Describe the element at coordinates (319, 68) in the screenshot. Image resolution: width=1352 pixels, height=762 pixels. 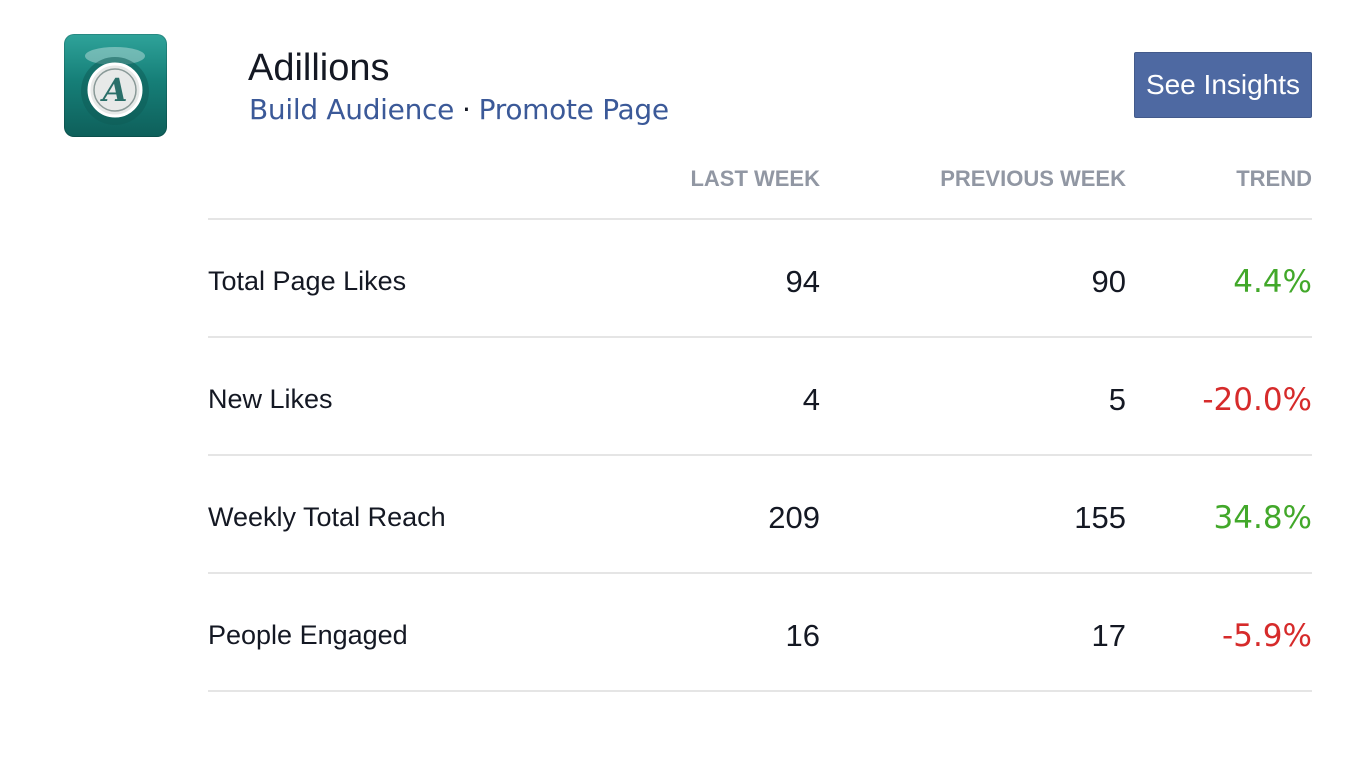
I see `page-name: Adillions` at that location.